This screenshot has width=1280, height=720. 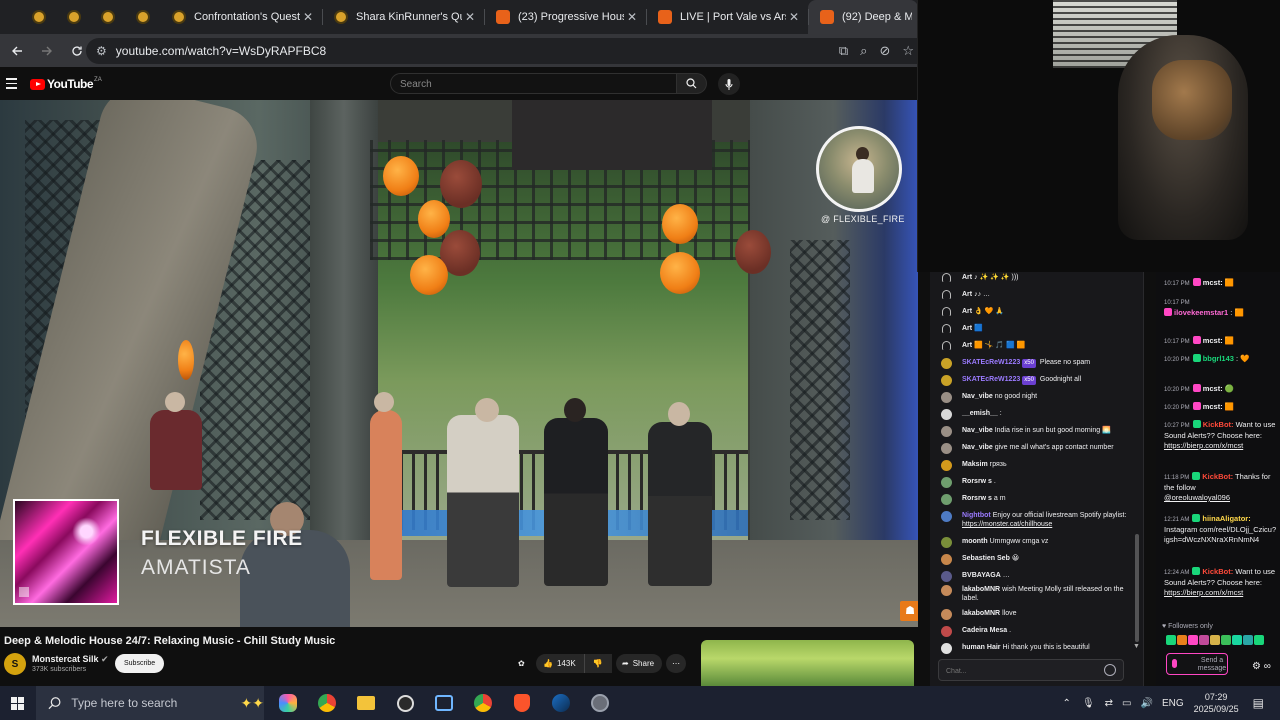 I want to click on eye-off-icon: ⊘, so click(x=884, y=51).